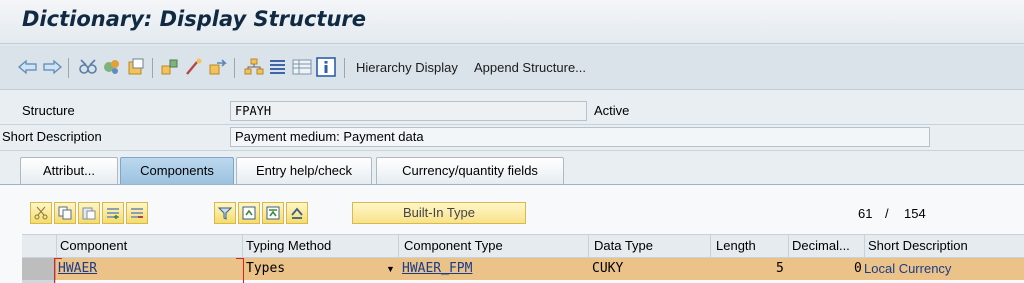 The image size is (1024, 283). Describe the element at coordinates (612, 110) in the screenshot. I see `status-text: Active` at that location.